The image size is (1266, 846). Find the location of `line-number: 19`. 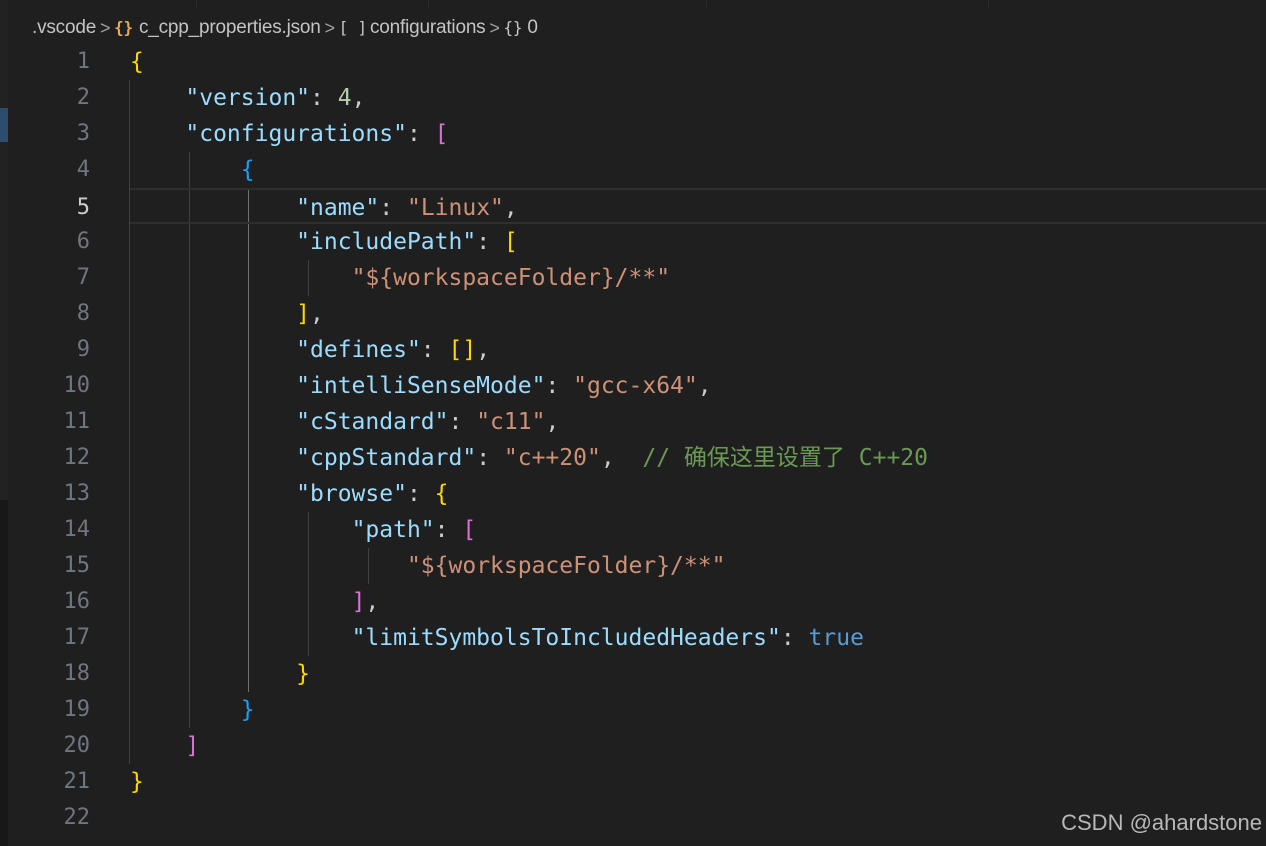

line-number: 19 is located at coordinates (77, 709).